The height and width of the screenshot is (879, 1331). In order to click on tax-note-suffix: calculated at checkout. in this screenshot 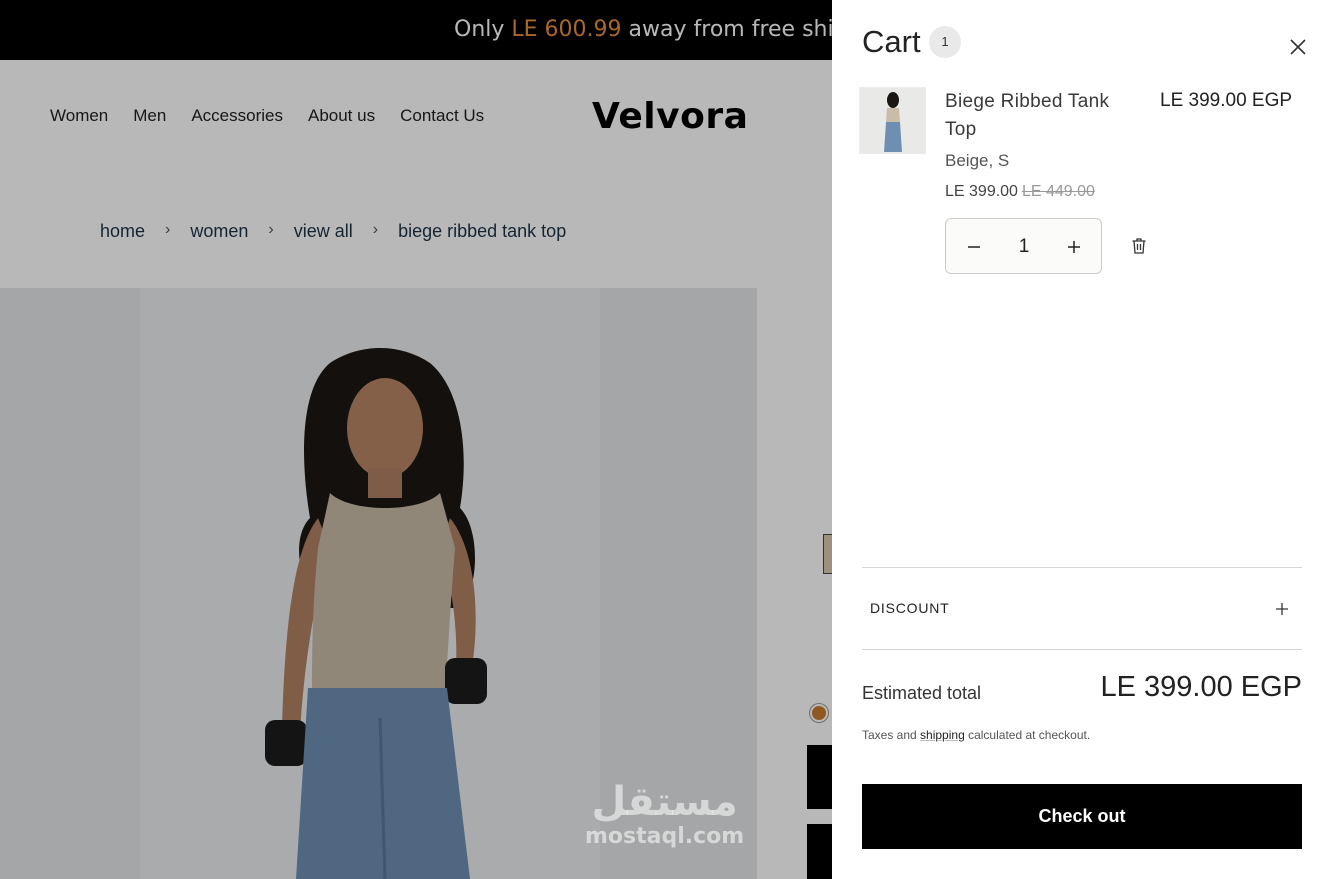, I will do `click(1029, 735)`.